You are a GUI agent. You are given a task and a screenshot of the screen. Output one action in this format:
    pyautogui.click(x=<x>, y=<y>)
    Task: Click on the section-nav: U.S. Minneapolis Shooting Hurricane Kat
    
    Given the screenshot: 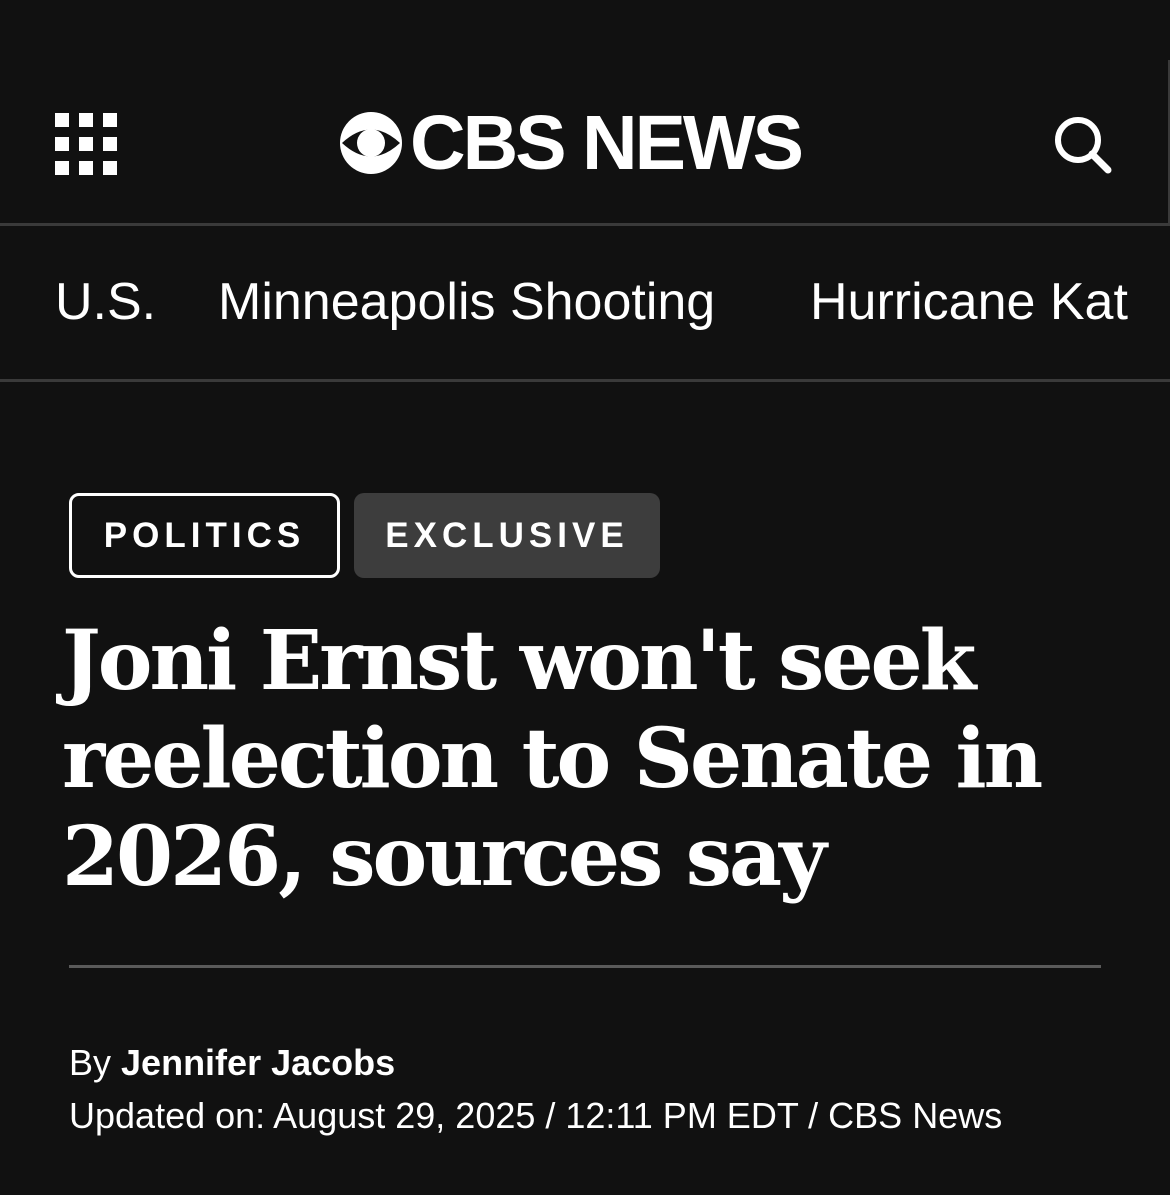 What is the action you would take?
    pyautogui.click(x=585, y=302)
    